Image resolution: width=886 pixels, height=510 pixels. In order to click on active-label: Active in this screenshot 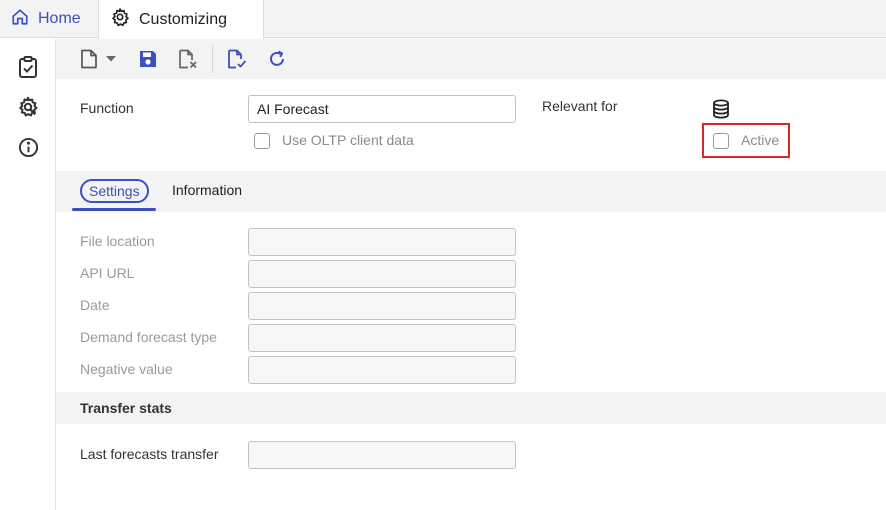, I will do `click(760, 140)`.